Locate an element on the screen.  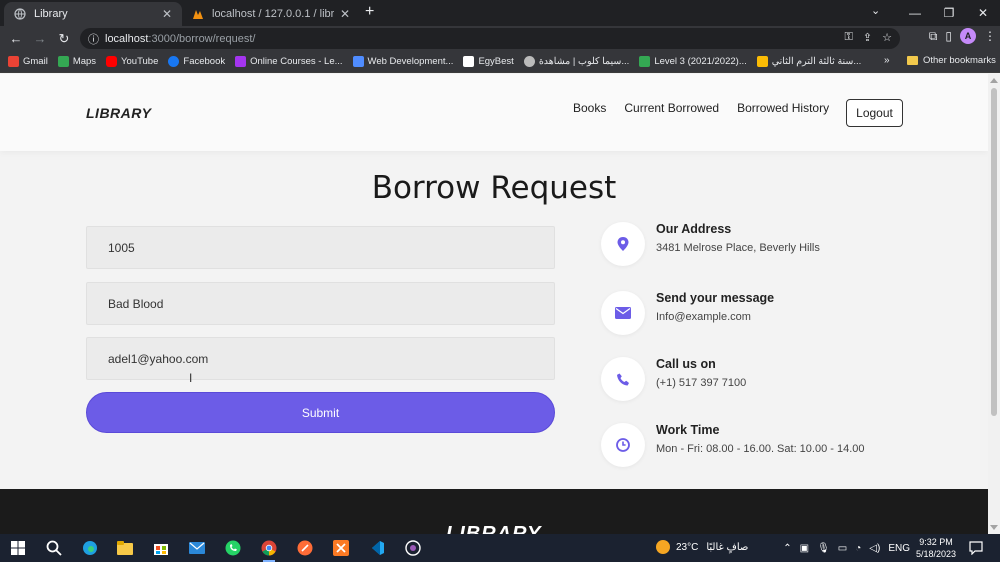
nav-current-borrowed: Current Borrowed is located at coordinates (671, 108).